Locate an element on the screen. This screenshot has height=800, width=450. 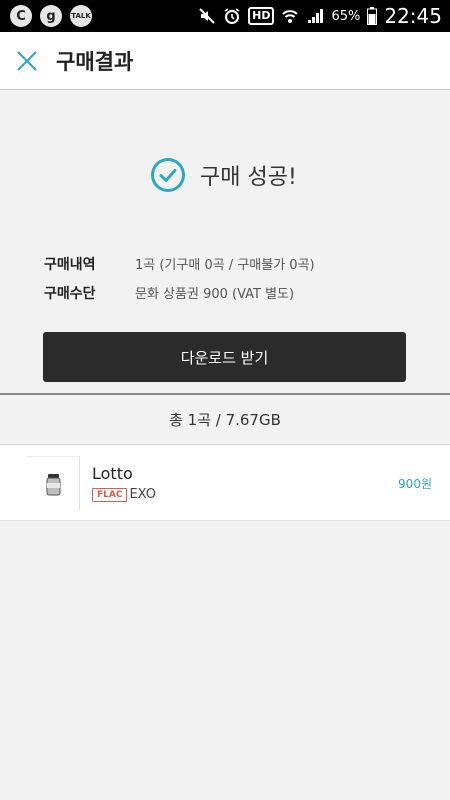
alarm-icon is located at coordinates (232, 16).